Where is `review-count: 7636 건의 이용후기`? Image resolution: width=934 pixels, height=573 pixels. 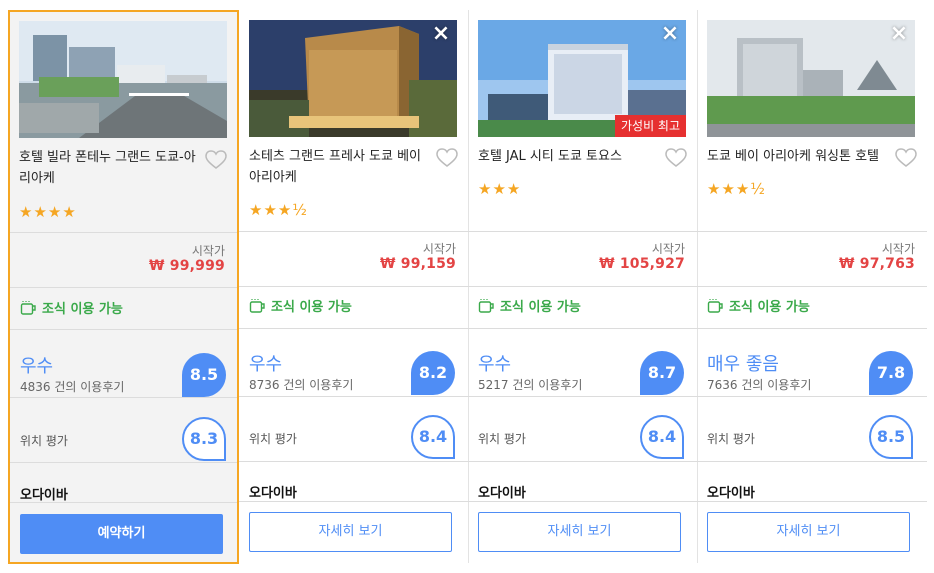
review-count: 7636 건의 이용후기 is located at coordinates (759, 384).